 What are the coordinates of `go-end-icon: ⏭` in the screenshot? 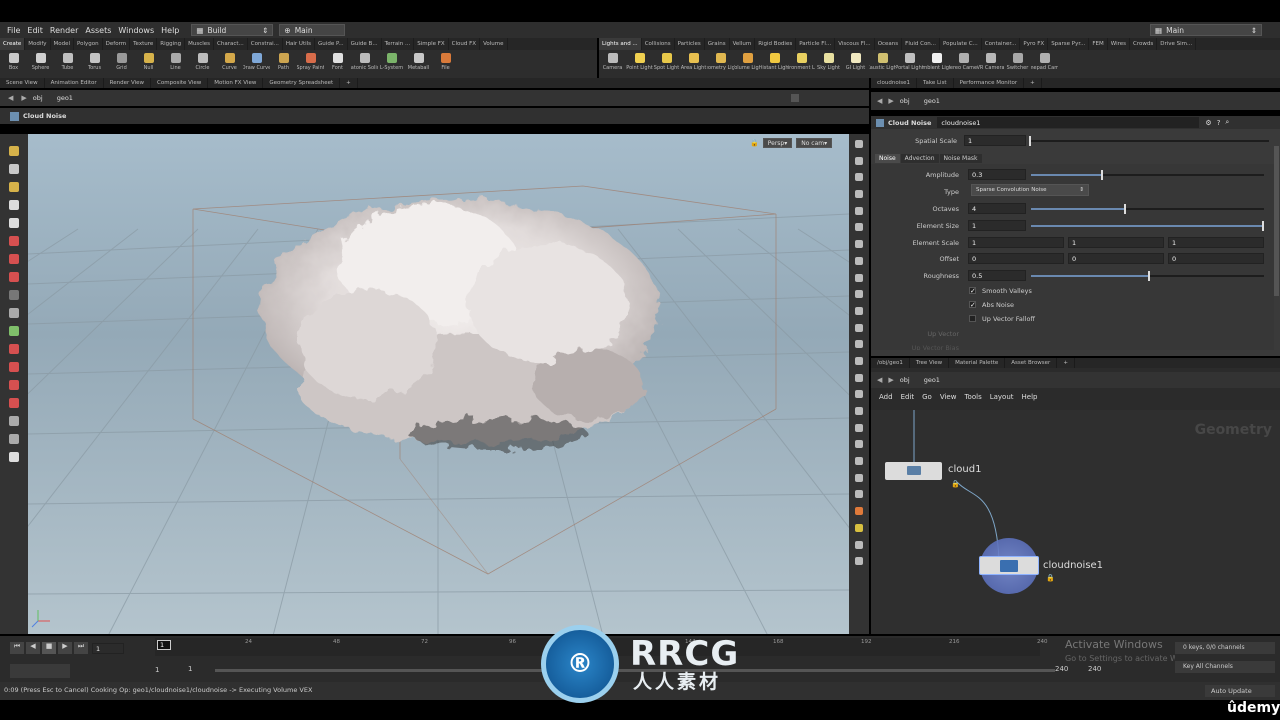 It's located at (81, 648).